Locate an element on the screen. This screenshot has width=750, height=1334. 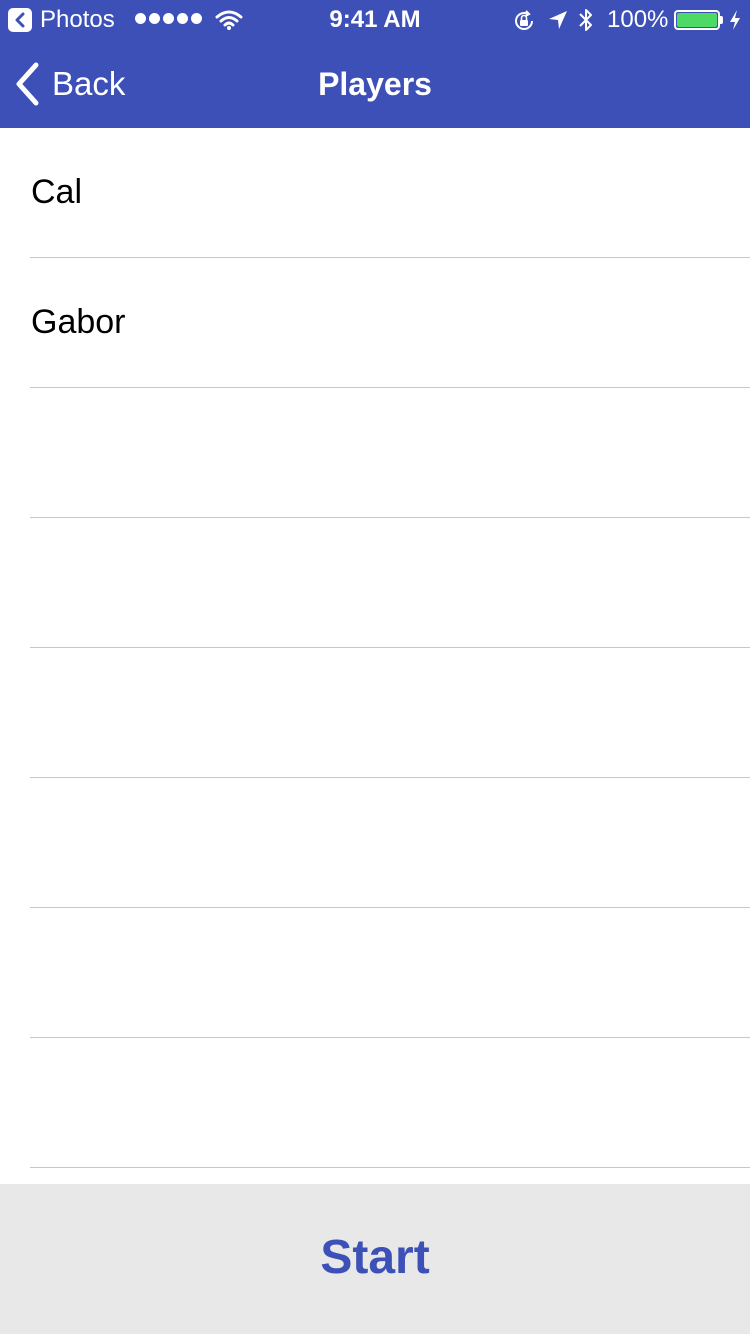
status-bar: Photos 9:41 AM 100% is located at coordinates (375, 20).